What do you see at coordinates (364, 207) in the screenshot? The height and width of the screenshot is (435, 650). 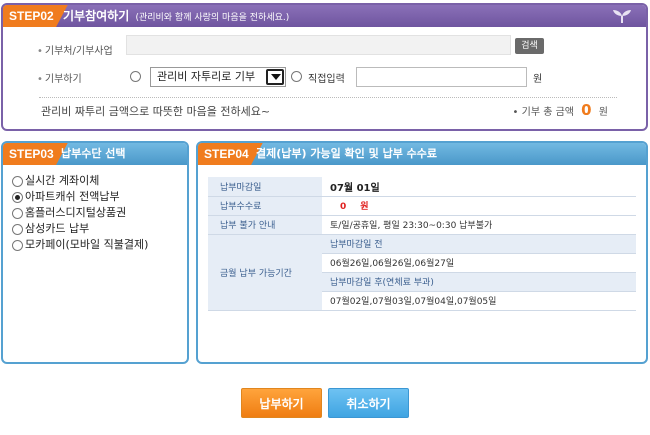 I see `fee-unit: 원` at bounding box center [364, 207].